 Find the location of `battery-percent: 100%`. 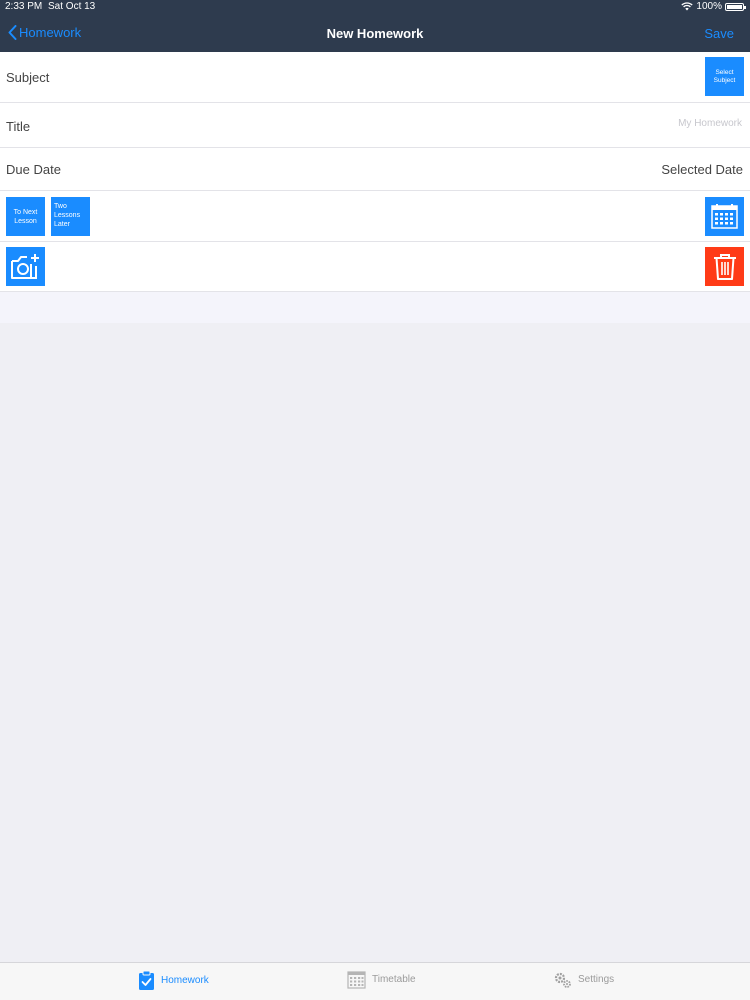

battery-percent: 100% is located at coordinates (709, 6).